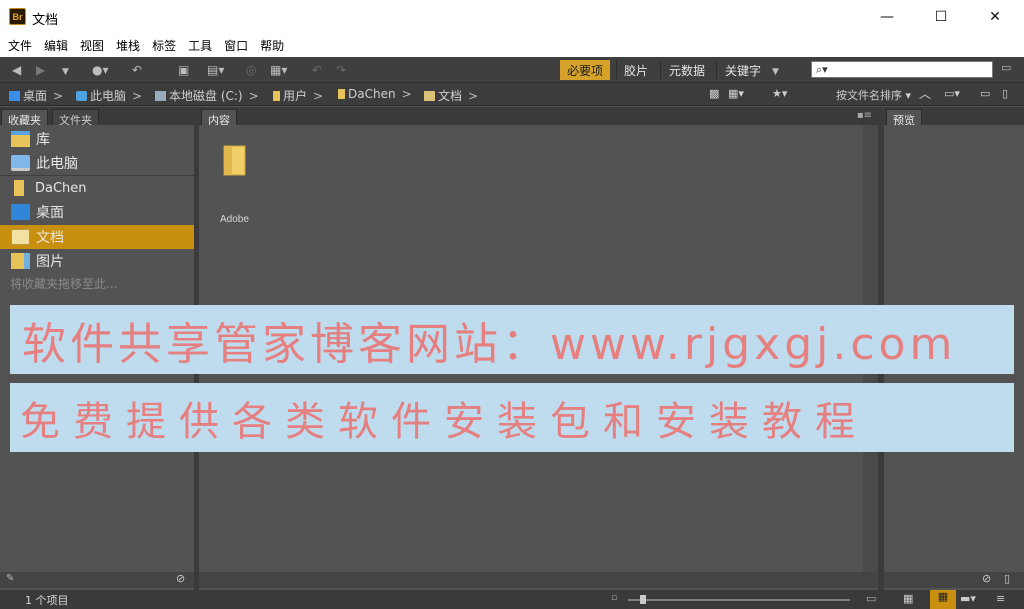 This screenshot has width=1024, height=609. I want to click on watermark-banner-1: 软件共享管家博客网站：www.rjgxgj.com, so click(512, 339).